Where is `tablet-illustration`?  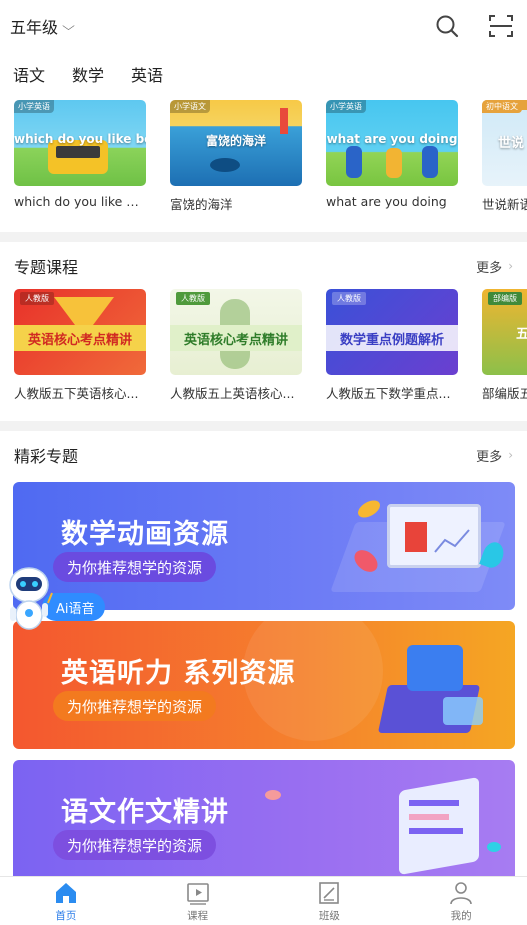
tablet-illustration is located at coordinates (439, 826).